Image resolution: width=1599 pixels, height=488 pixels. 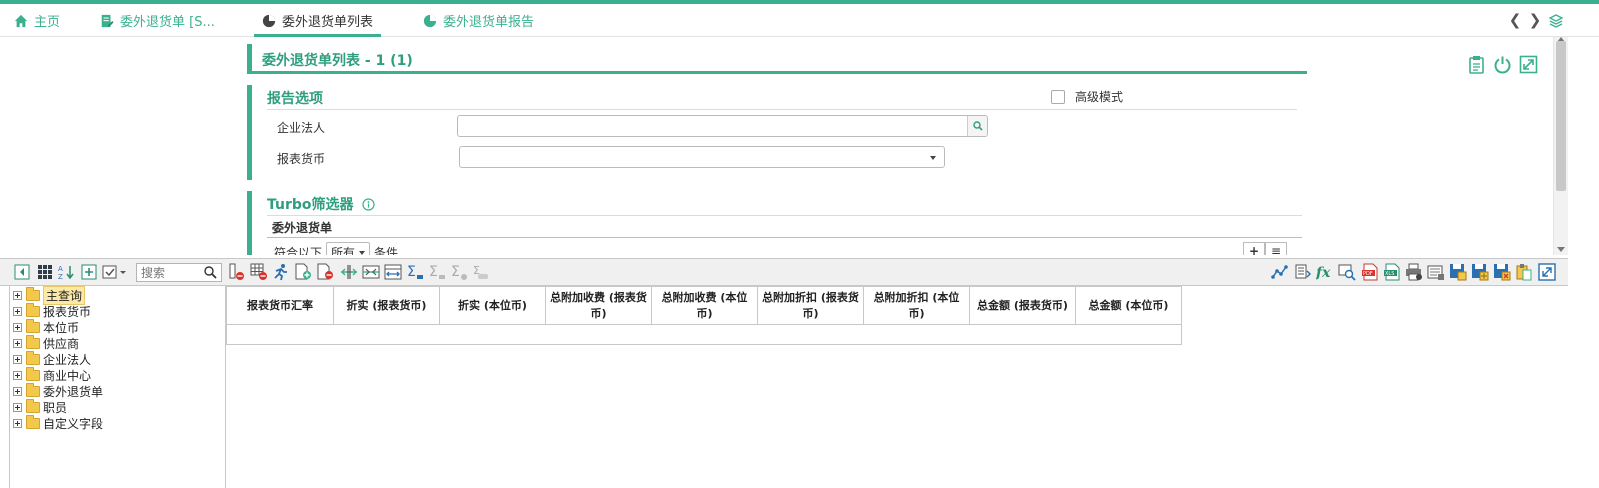 I want to click on field-chooser-dropdown-icon, so click(x=115, y=272).